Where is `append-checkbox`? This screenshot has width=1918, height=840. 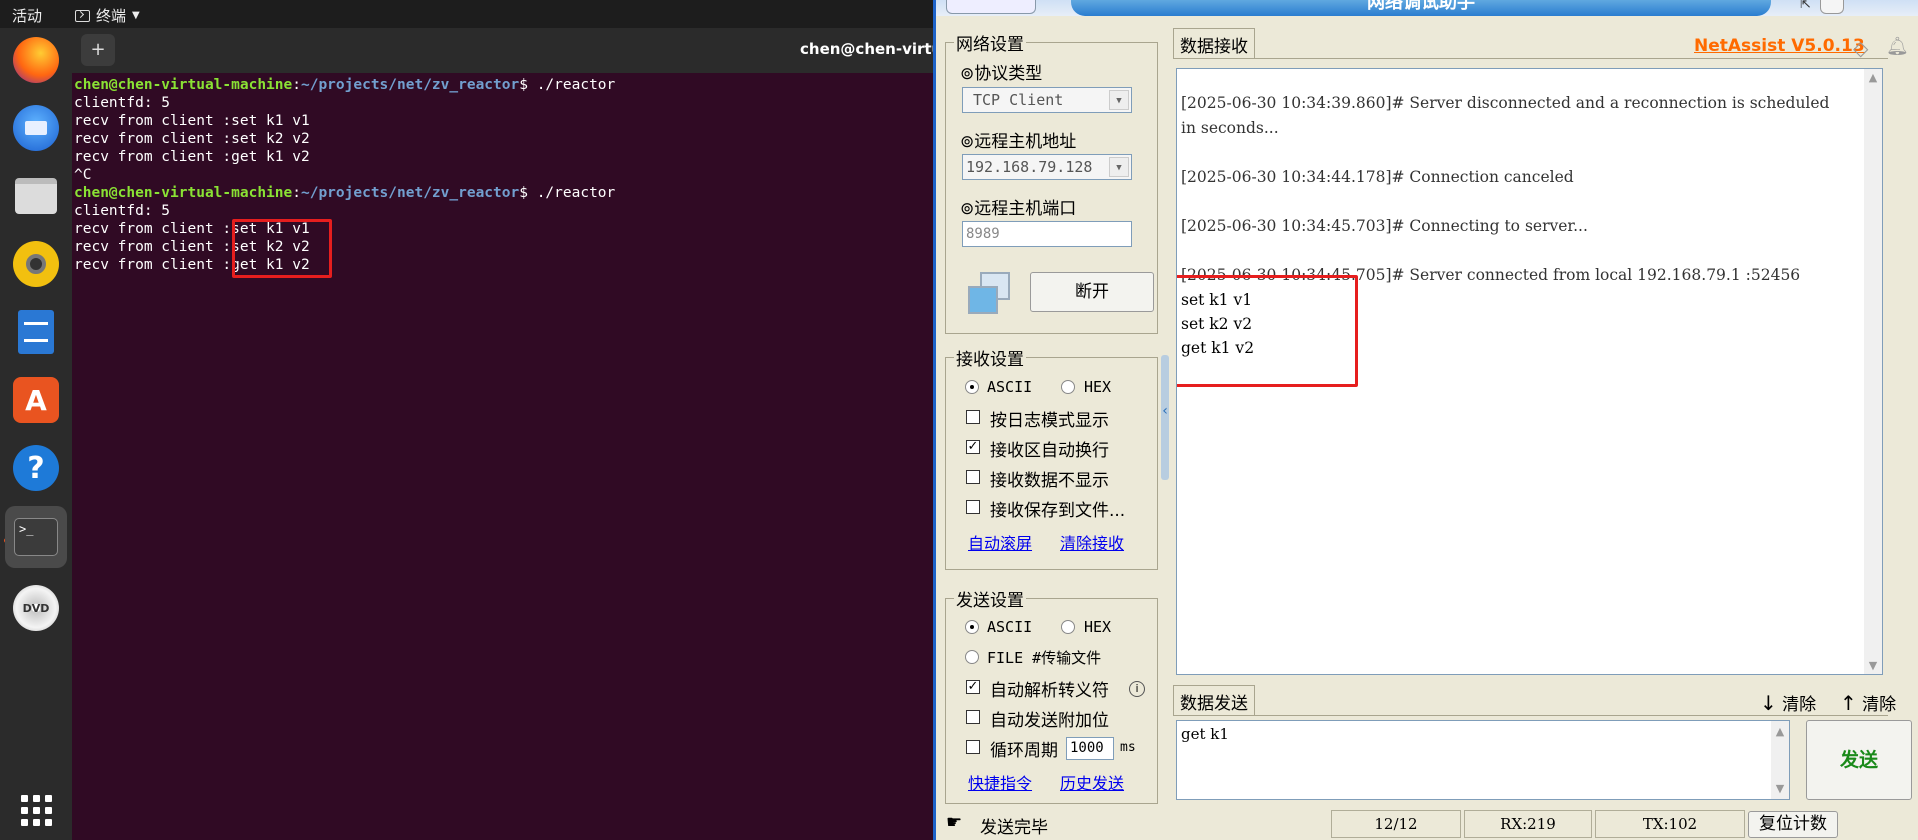
append-checkbox is located at coordinates (973, 717).